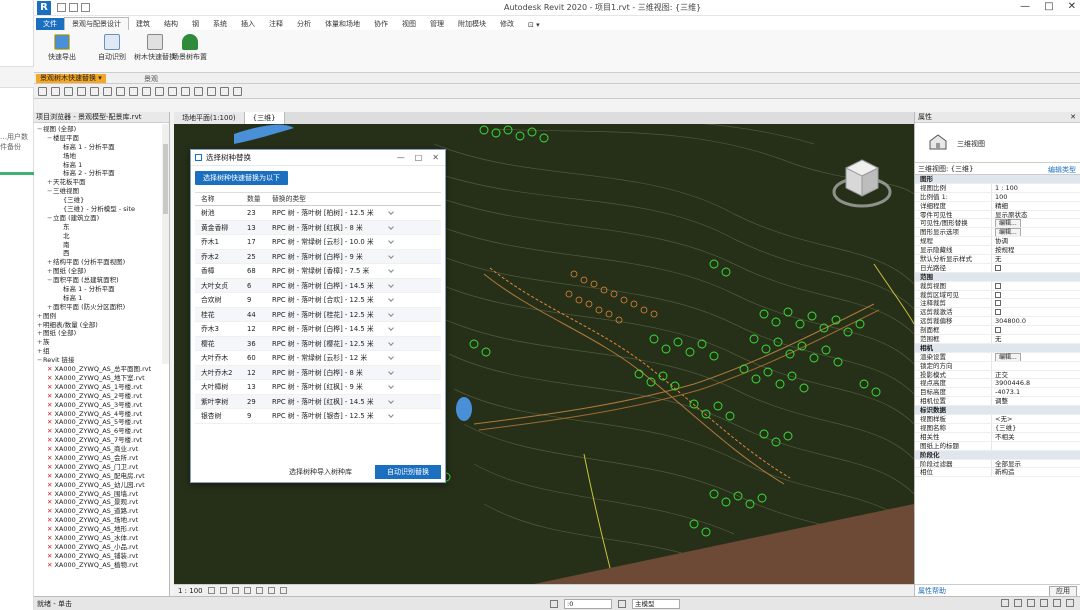 The height and width of the screenshot is (610, 1080). I want to click on browser-tree-item: −三维视图, so click(101, 191).